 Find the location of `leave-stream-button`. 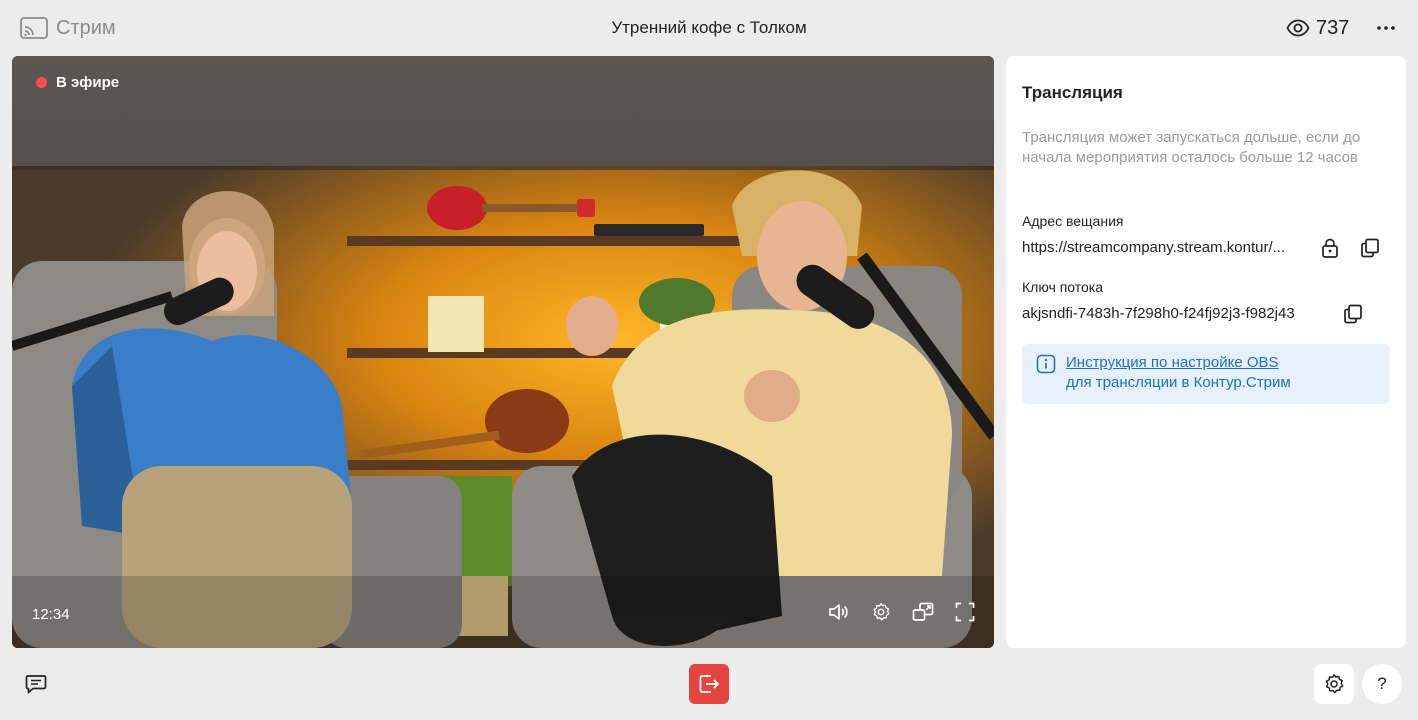

leave-stream-button is located at coordinates (709, 684).